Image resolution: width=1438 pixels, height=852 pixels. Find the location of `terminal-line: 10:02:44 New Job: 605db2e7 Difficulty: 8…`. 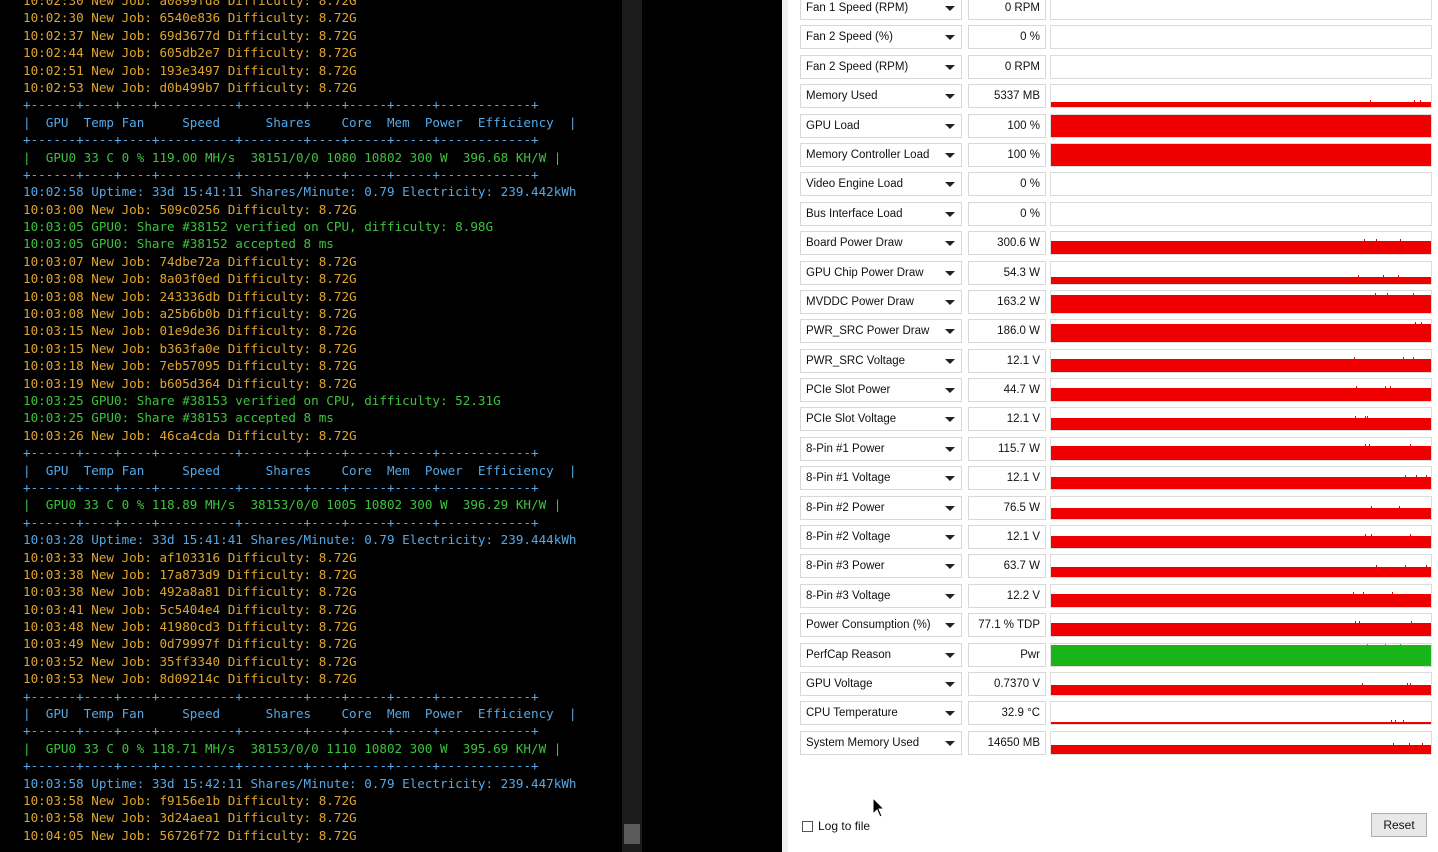

terminal-line: 10:02:44 New Job: 605db2e7 Difficulty: 8… is located at coordinates (190, 53).